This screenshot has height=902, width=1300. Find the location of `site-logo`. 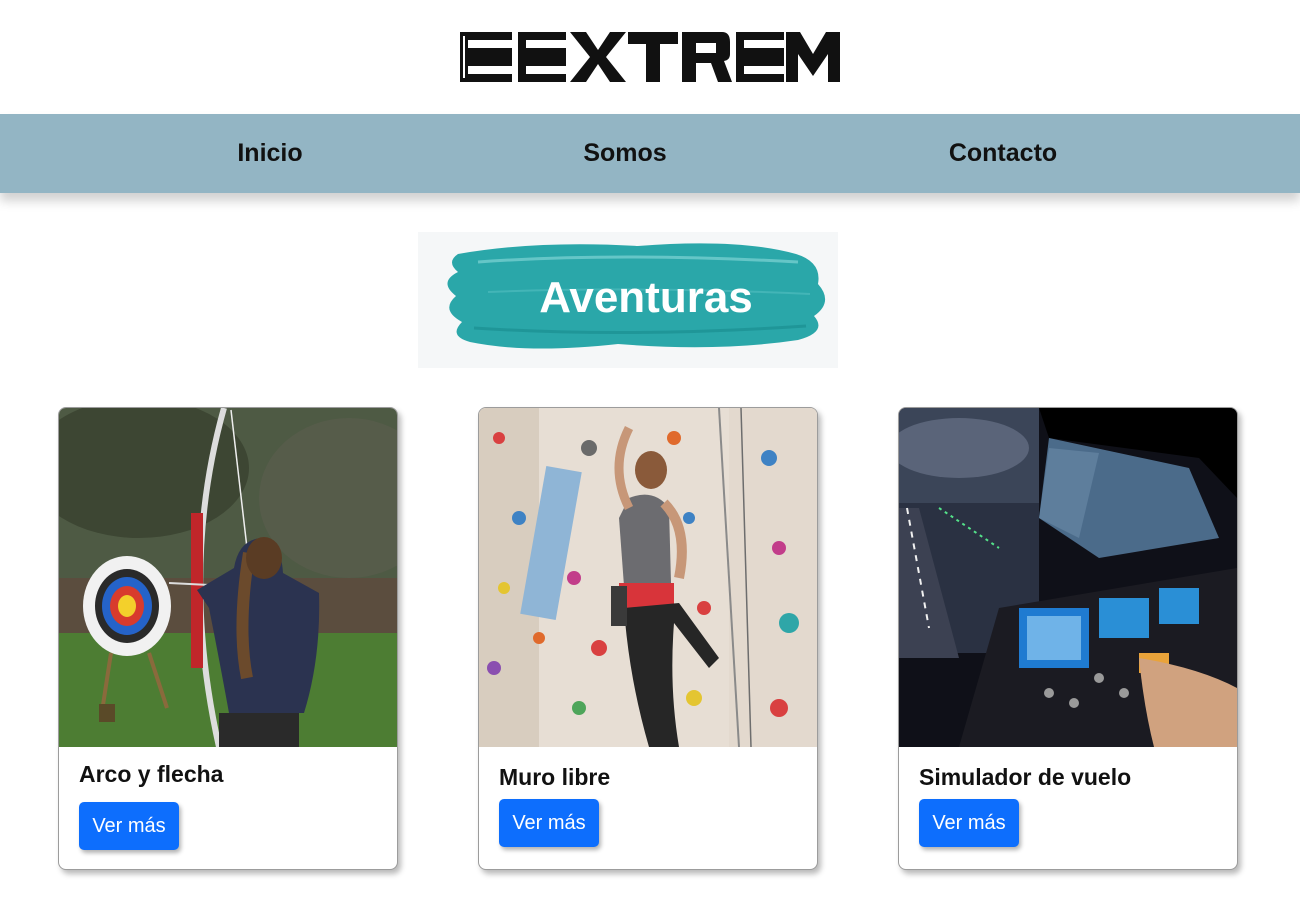

site-logo is located at coordinates (650, 57).